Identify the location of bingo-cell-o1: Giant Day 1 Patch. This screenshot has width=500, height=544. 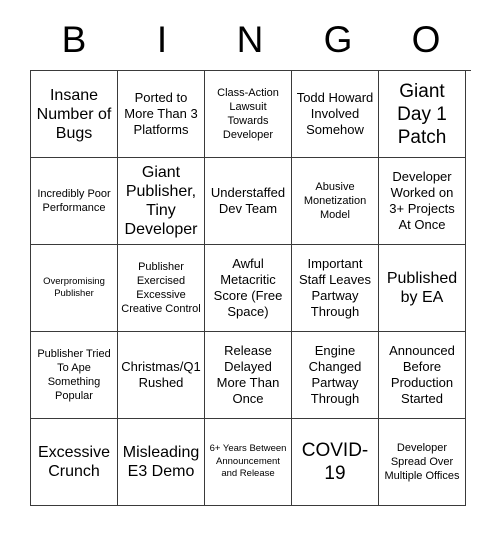
(422, 114).